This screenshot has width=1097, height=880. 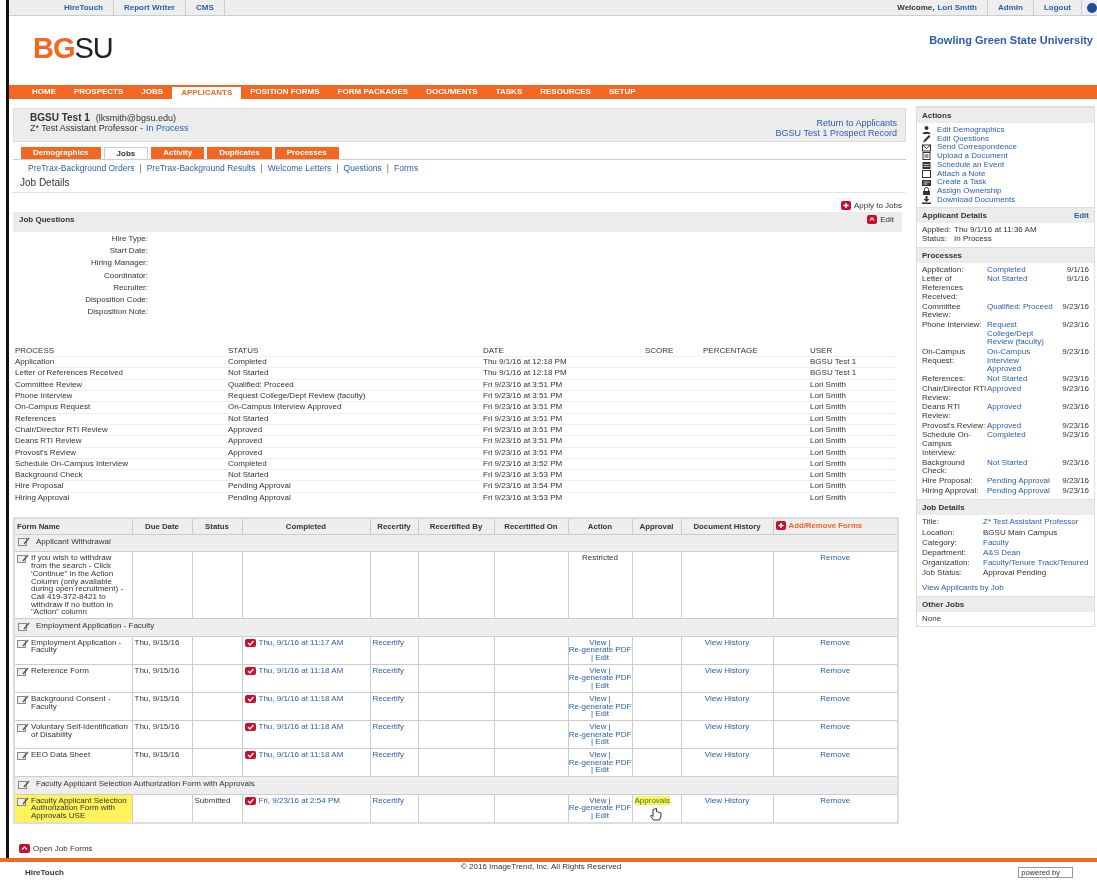 What do you see at coordinates (926, 156) in the screenshot?
I see `document-icon` at bounding box center [926, 156].